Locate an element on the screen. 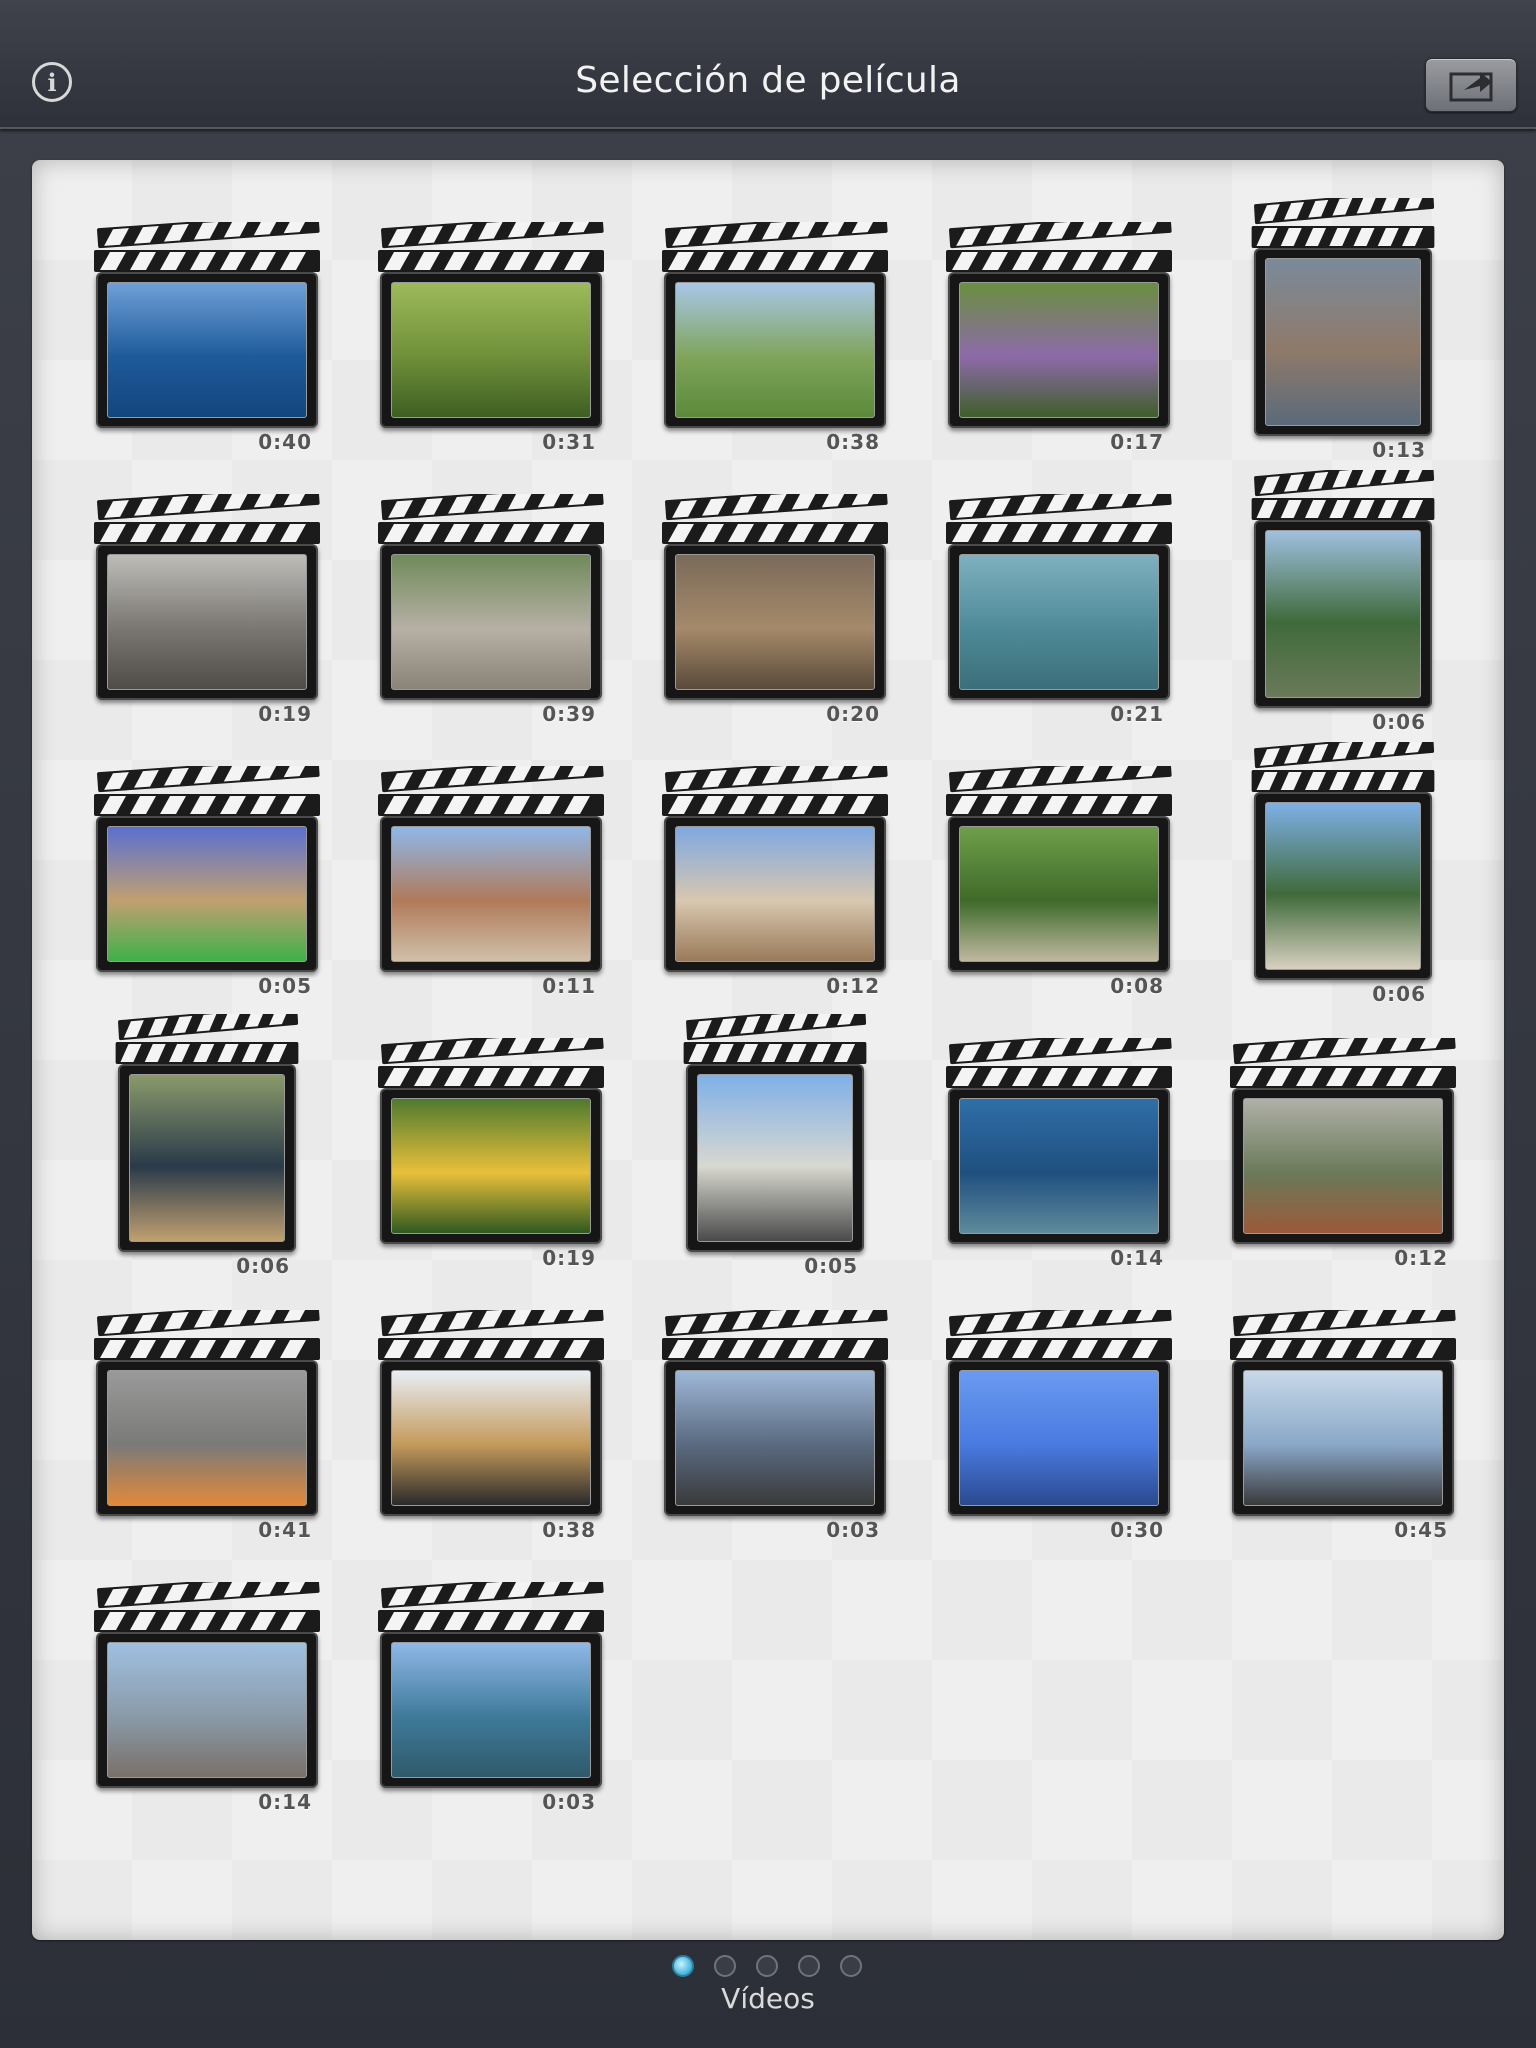  clip-duration: 0:41 is located at coordinates (285, 1530).